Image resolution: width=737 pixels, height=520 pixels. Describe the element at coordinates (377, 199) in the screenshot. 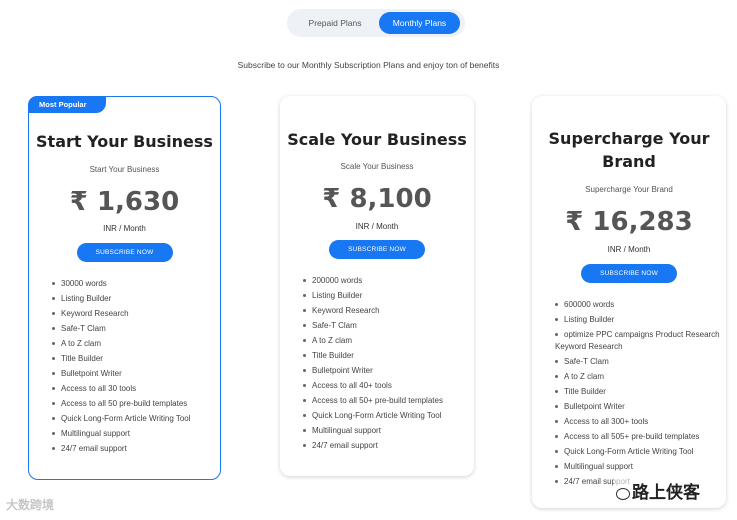

I see `plan-price: ₹ 8,100` at that location.